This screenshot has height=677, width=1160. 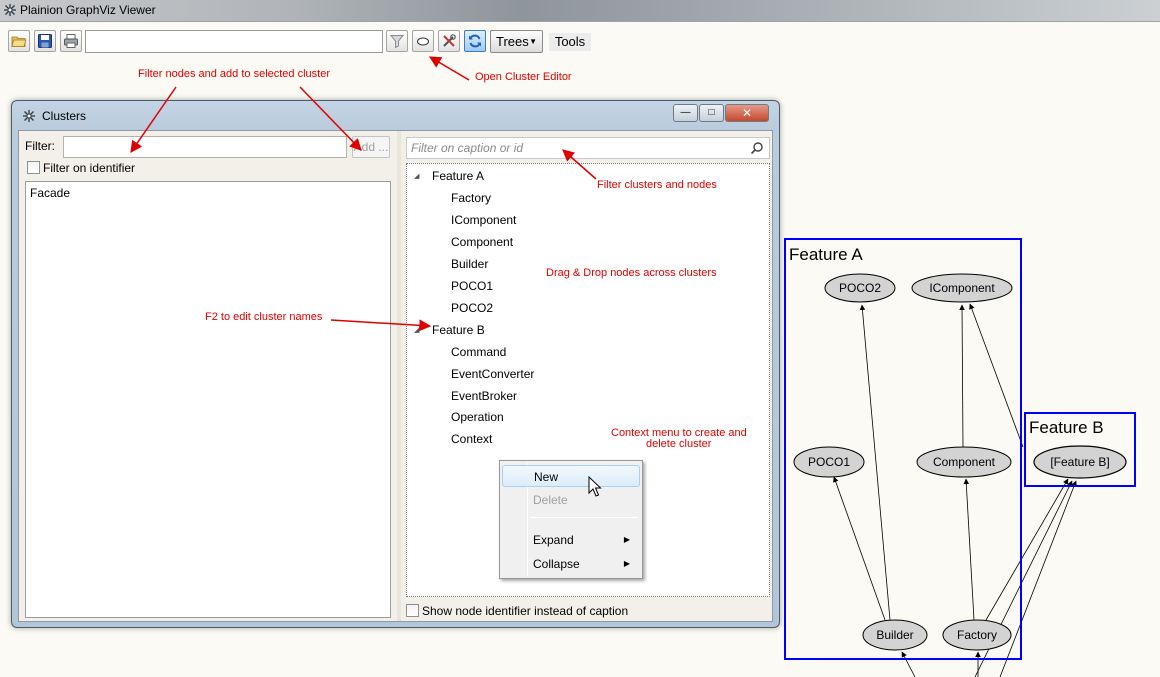 I want to click on graph-node-builder: Builder, so click(x=895, y=635).